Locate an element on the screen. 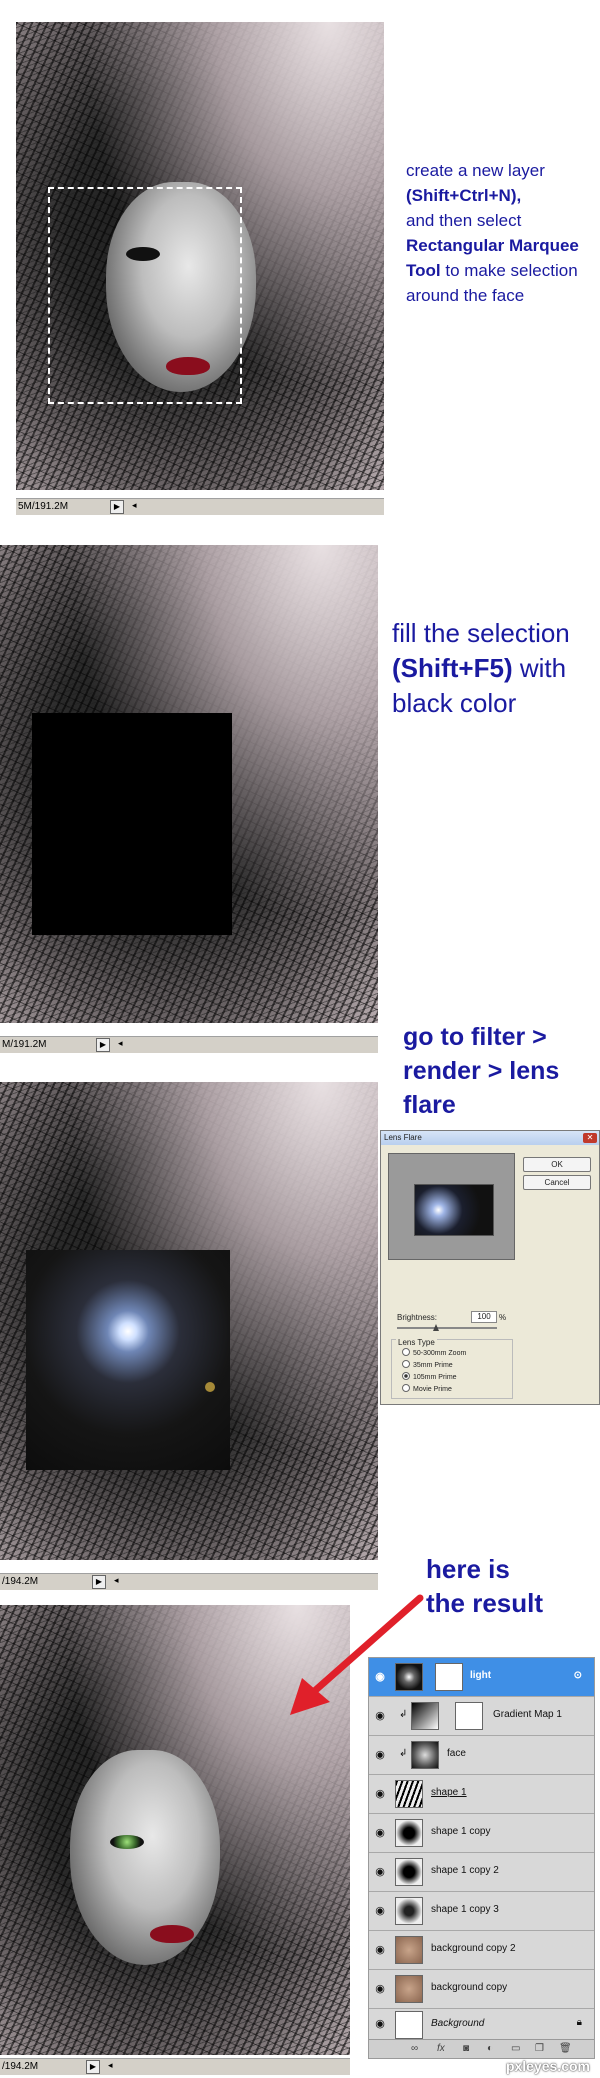  slider-thumb is located at coordinates (436, 1327).